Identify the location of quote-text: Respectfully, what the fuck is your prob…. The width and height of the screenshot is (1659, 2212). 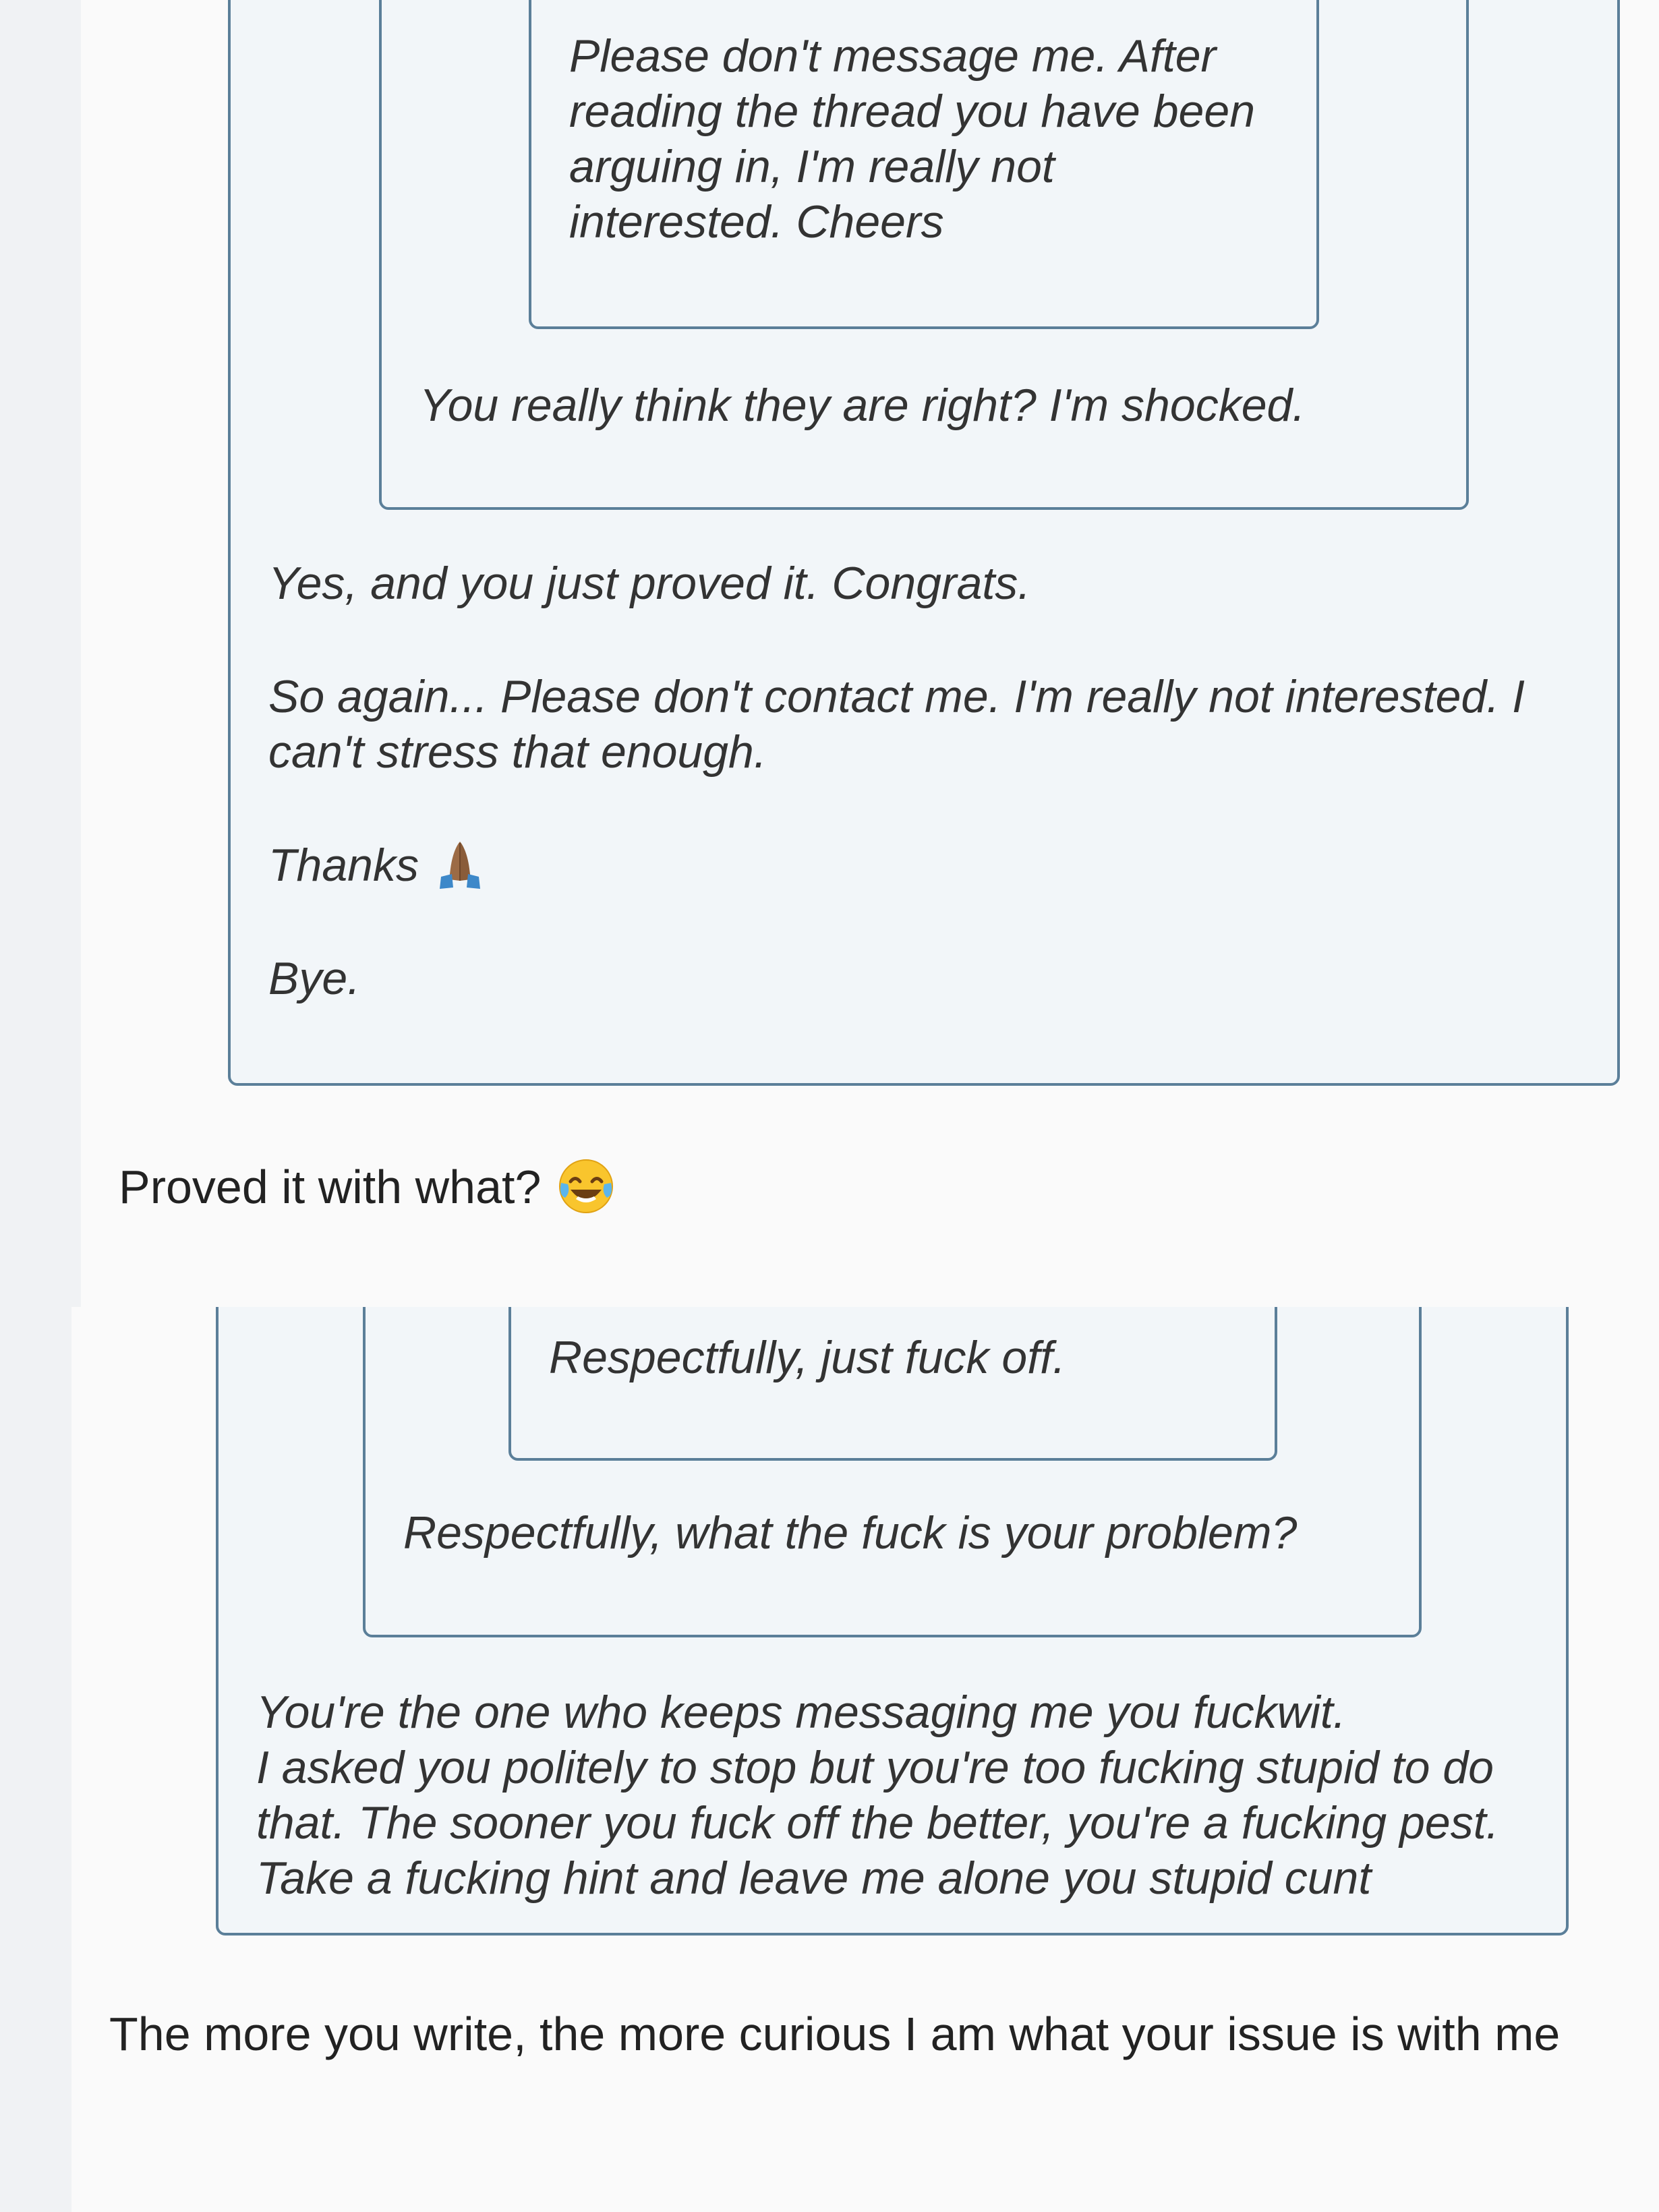
(850, 1533).